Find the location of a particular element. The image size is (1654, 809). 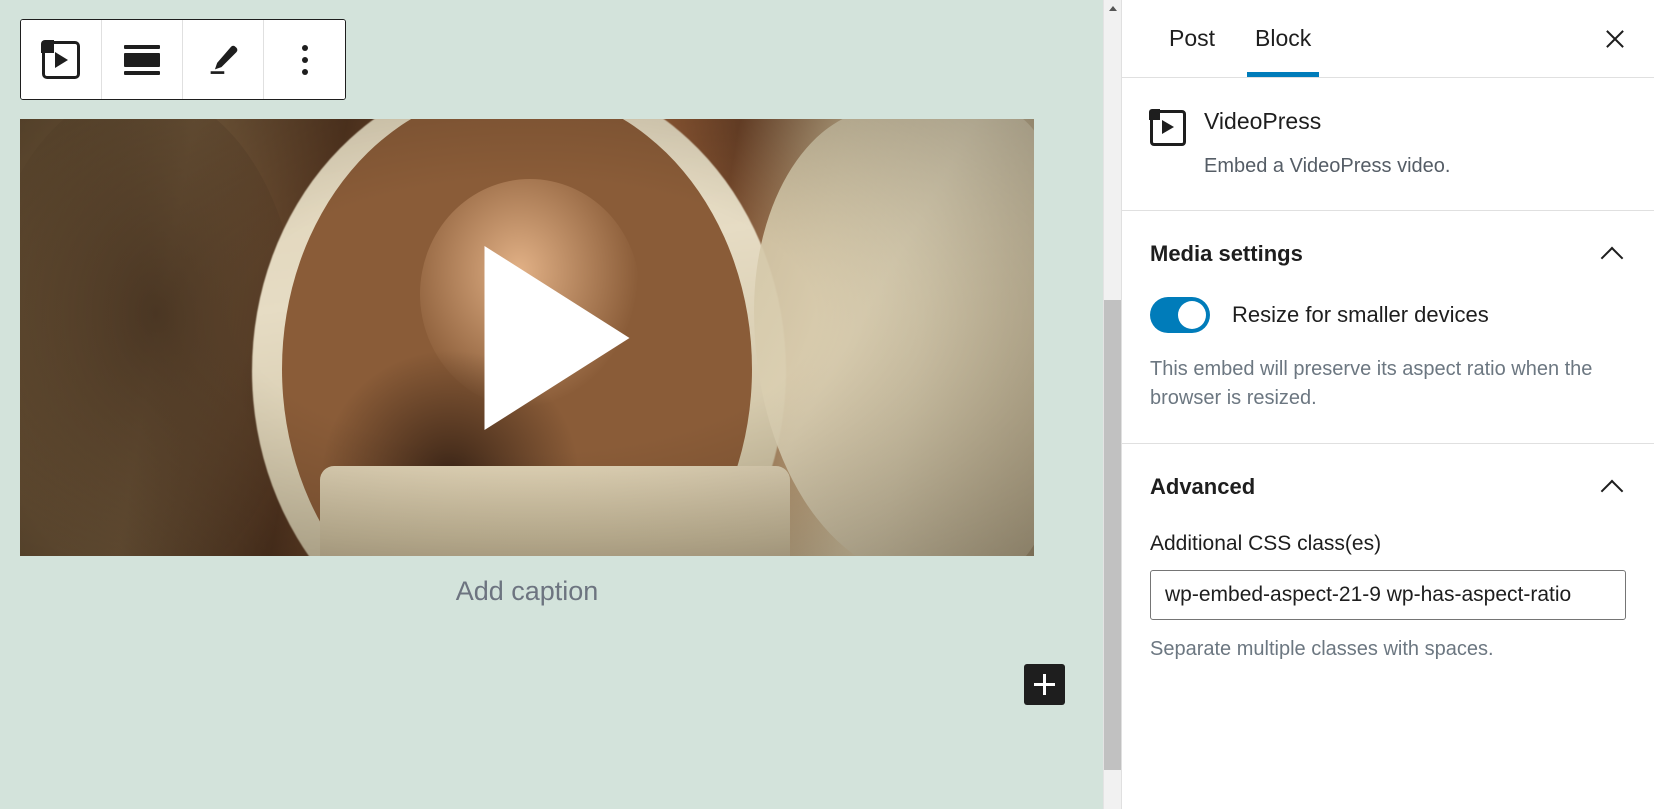

resize-toggle-row: Resize for smaller devices is located at coordinates (1388, 314).